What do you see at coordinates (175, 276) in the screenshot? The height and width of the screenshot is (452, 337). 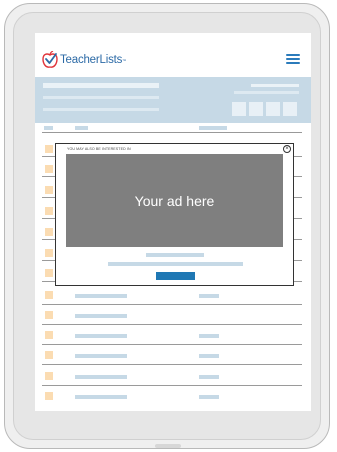 I see `modal-action-button` at bounding box center [175, 276].